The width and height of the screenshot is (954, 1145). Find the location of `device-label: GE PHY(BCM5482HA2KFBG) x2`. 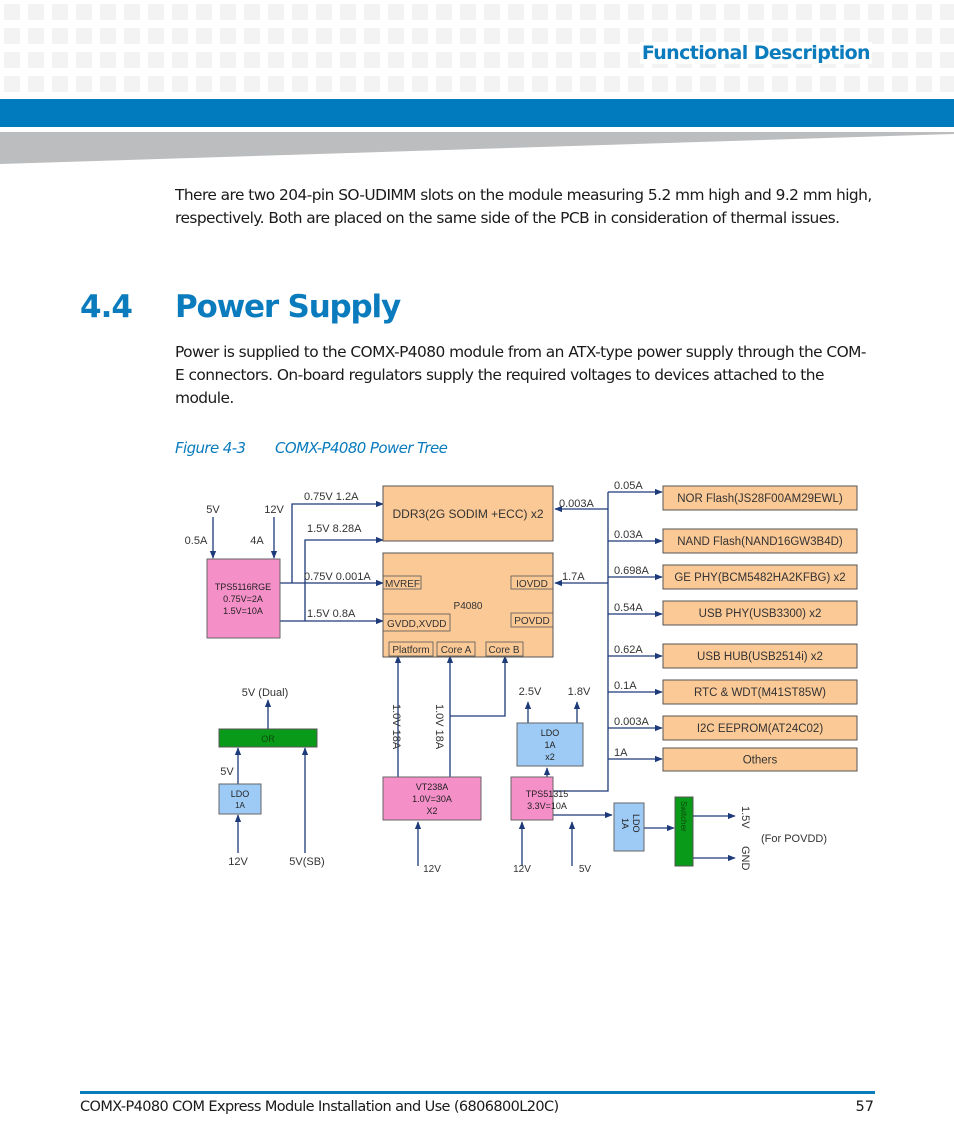

device-label: GE PHY(BCM5482HA2KFBG) x2 is located at coordinates (759, 578).